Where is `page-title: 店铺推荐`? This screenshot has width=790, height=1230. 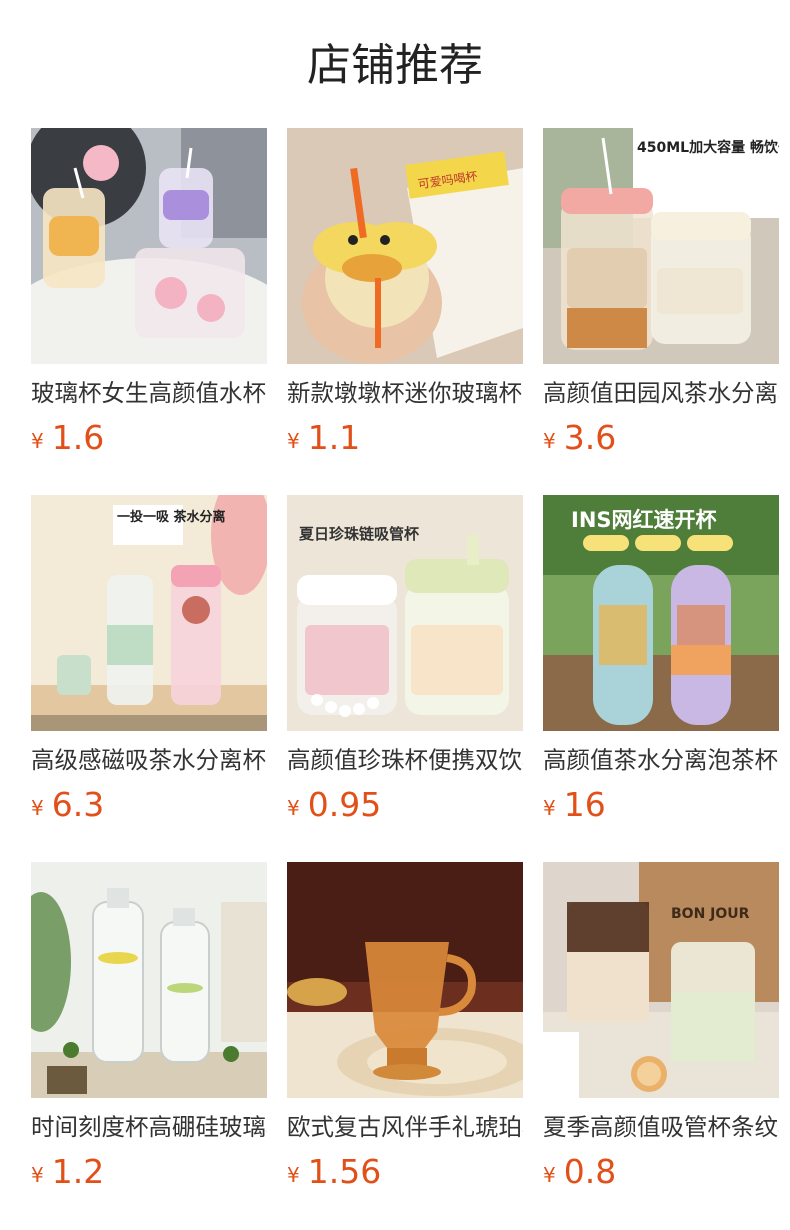 page-title: 店铺推荐 is located at coordinates (395, 65).